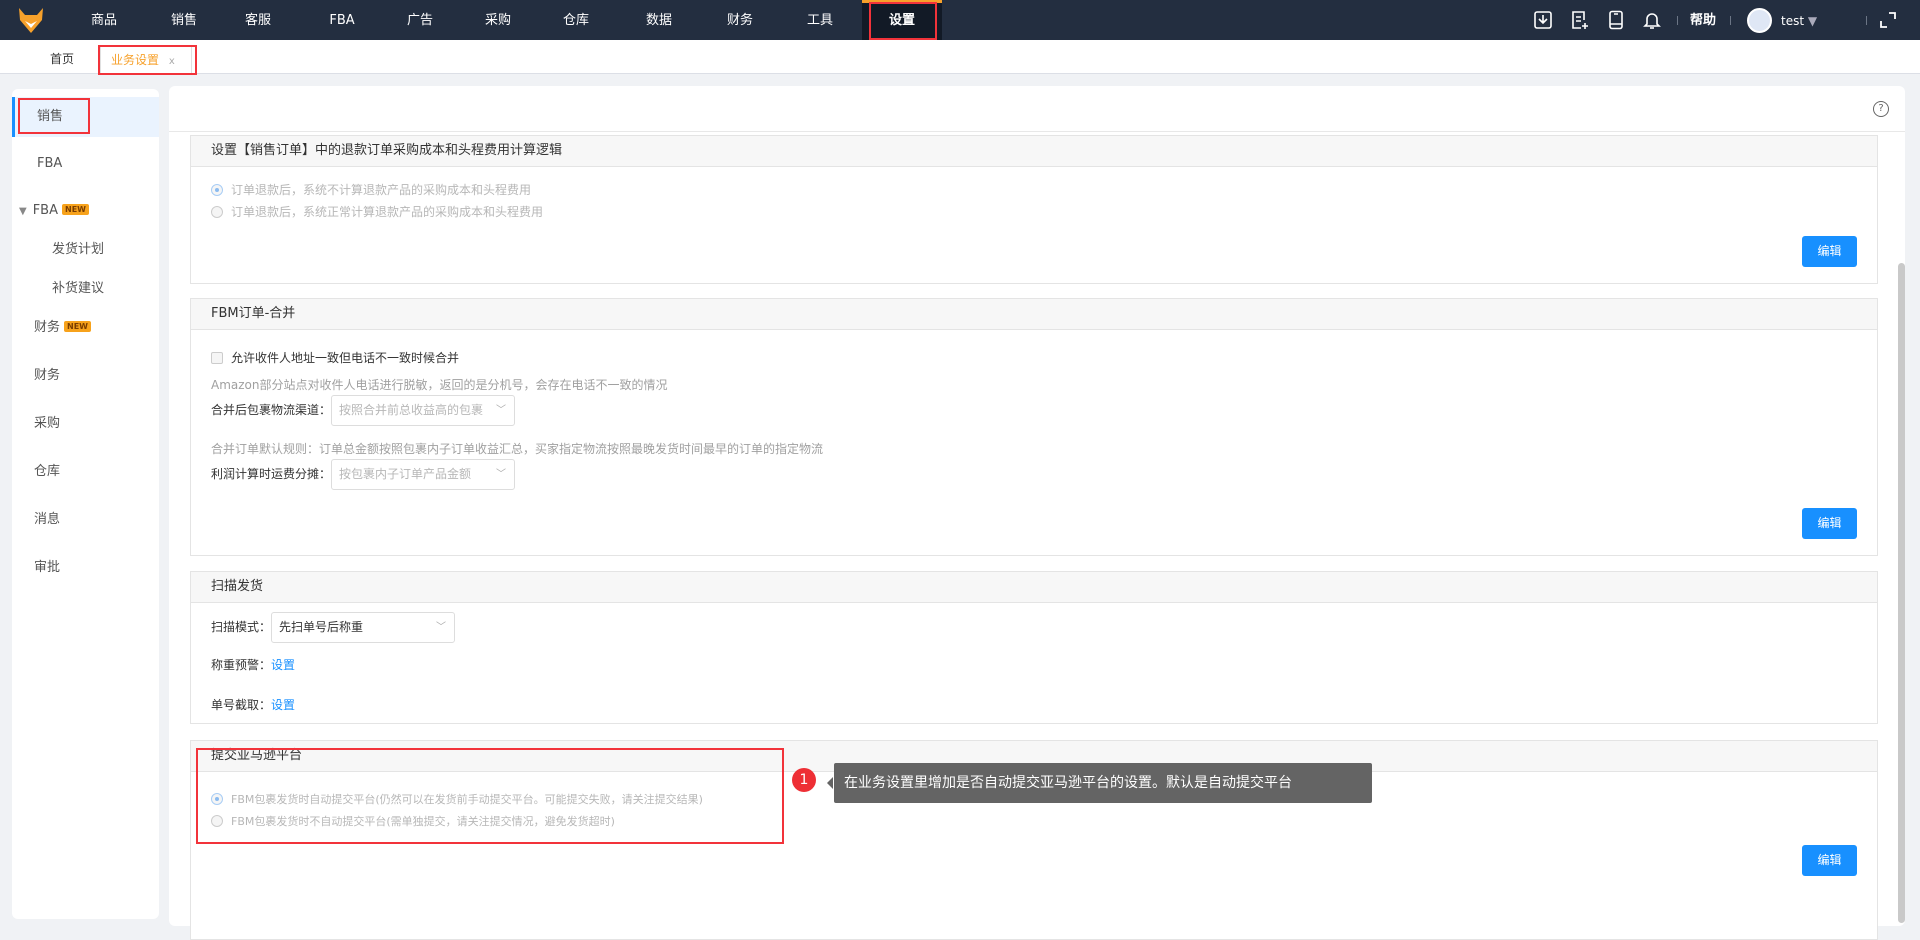 The width and height of the screenshot is (1920, 940). I want to click on fullscreen-icon, so click(1888, 20).